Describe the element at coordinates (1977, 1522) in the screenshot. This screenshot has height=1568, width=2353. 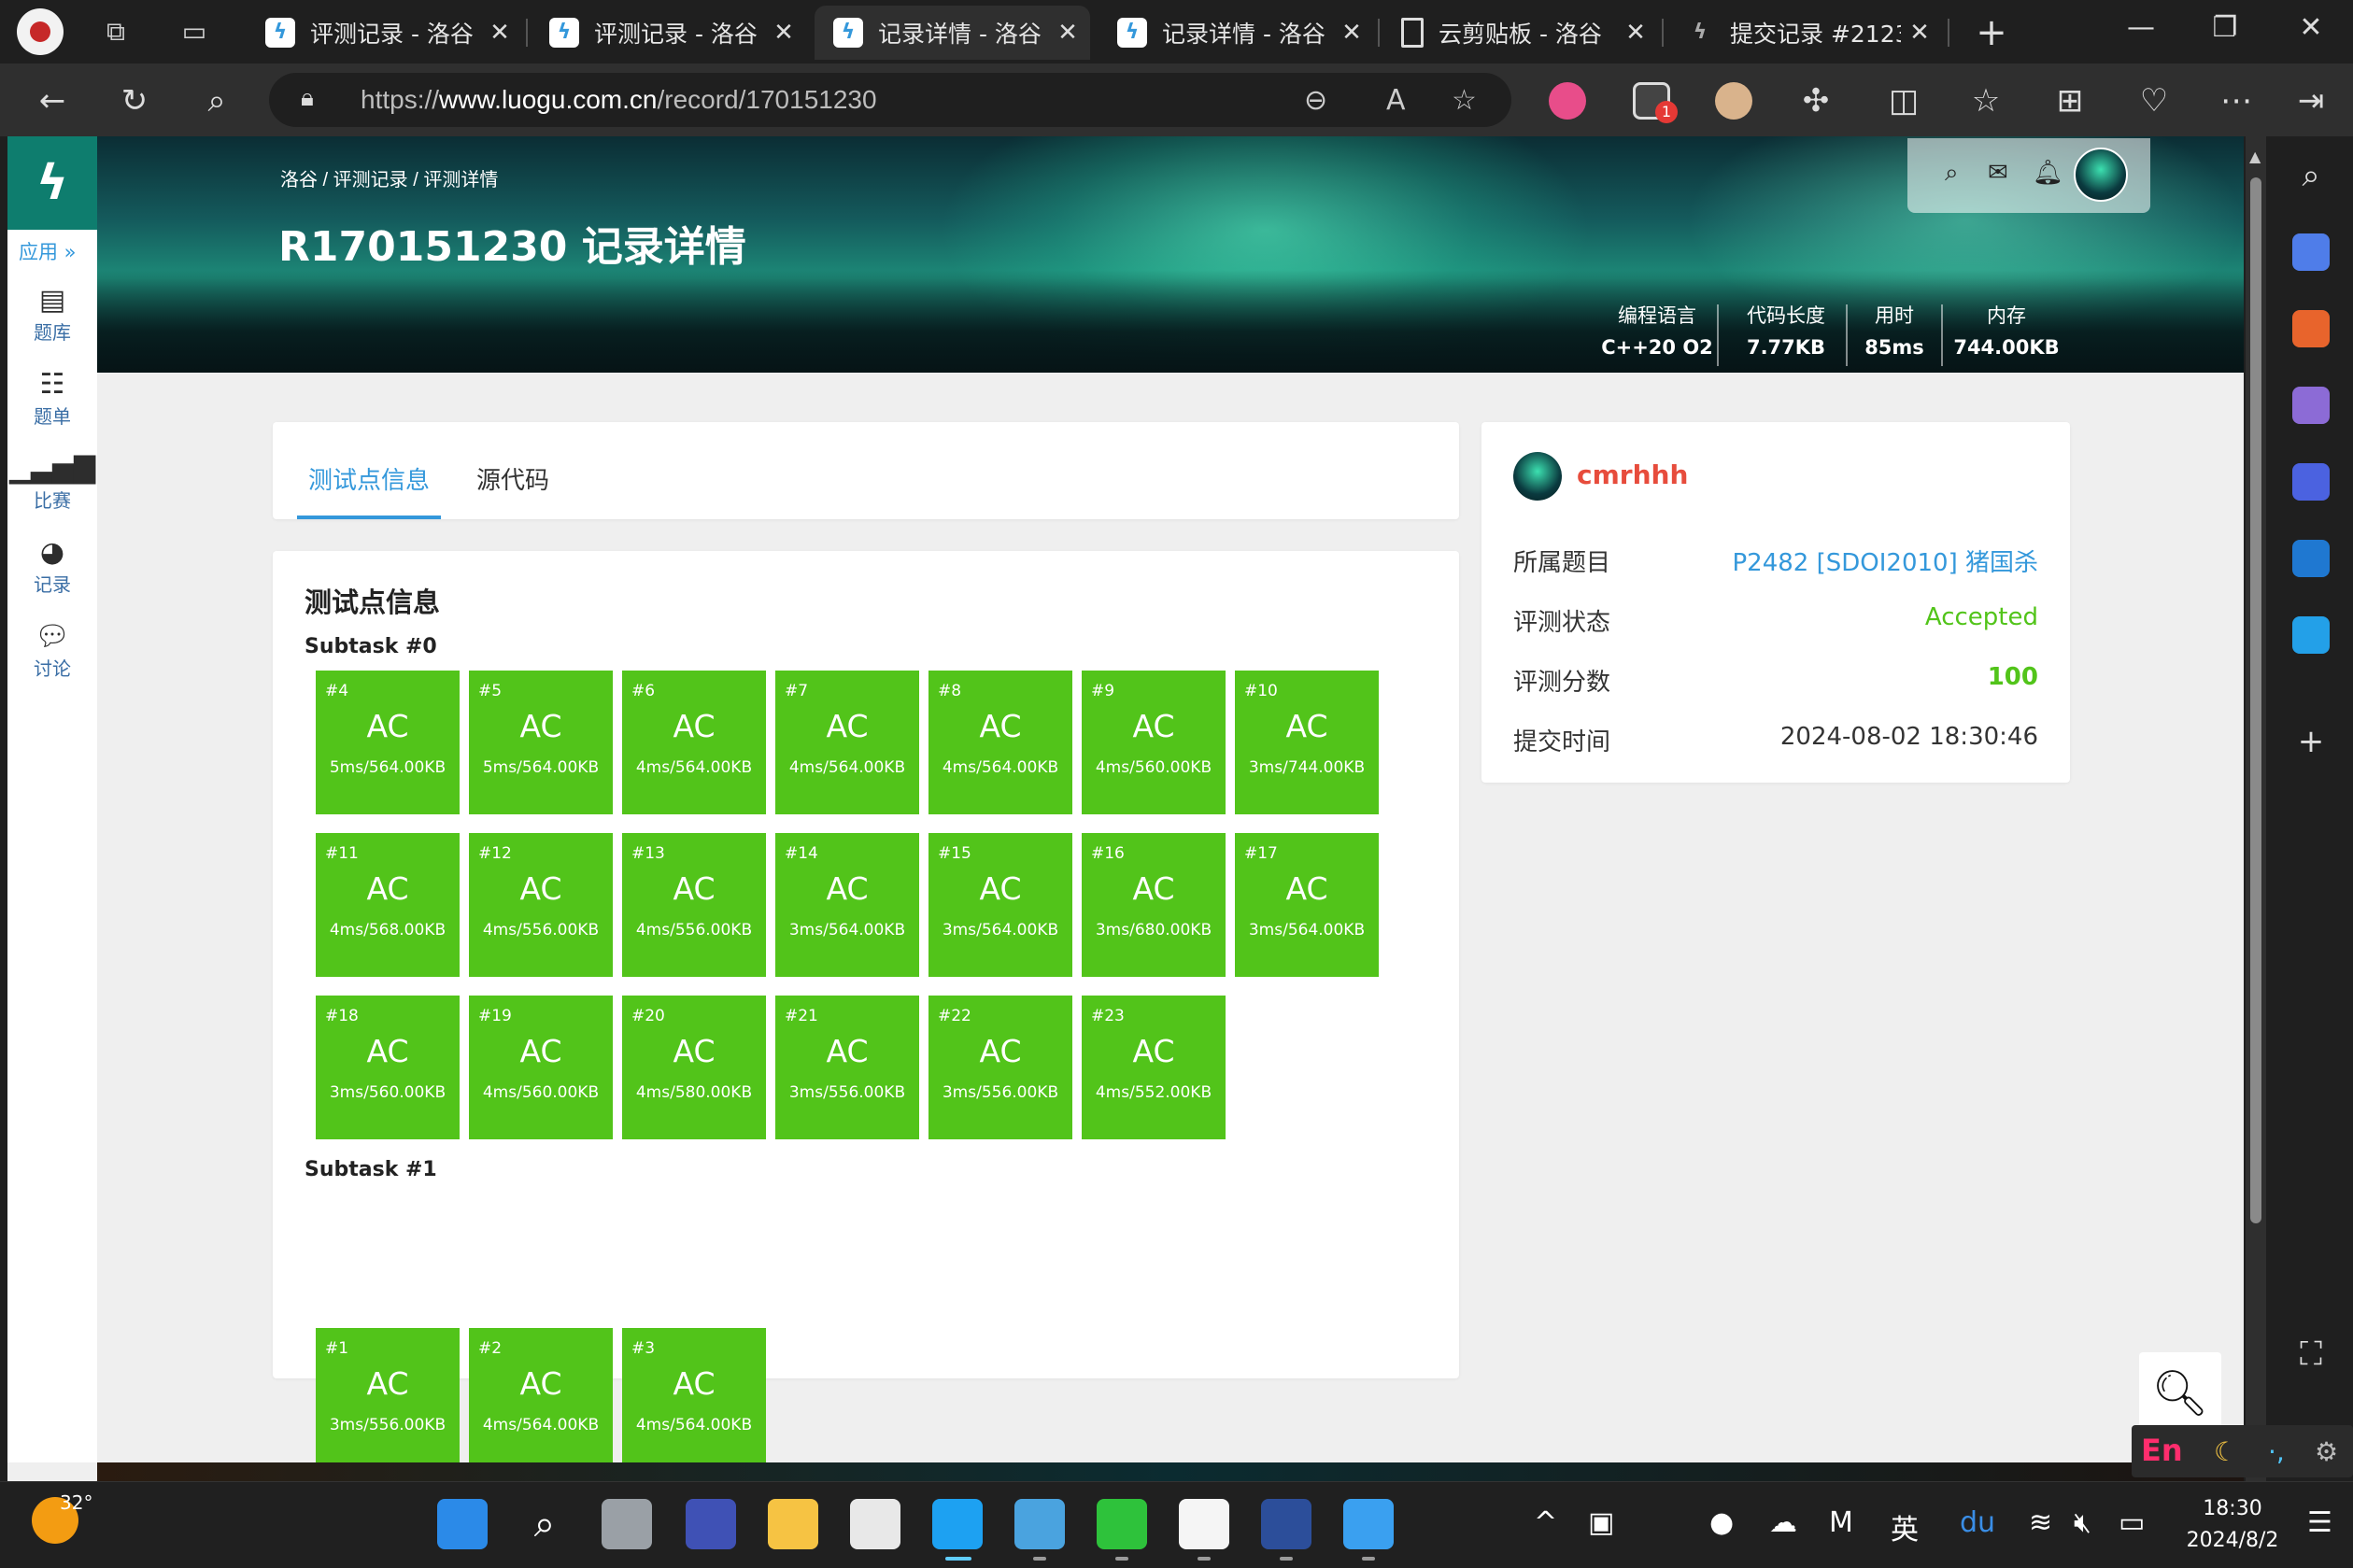
I see `baidu-netdisk-icon: du` at that location.